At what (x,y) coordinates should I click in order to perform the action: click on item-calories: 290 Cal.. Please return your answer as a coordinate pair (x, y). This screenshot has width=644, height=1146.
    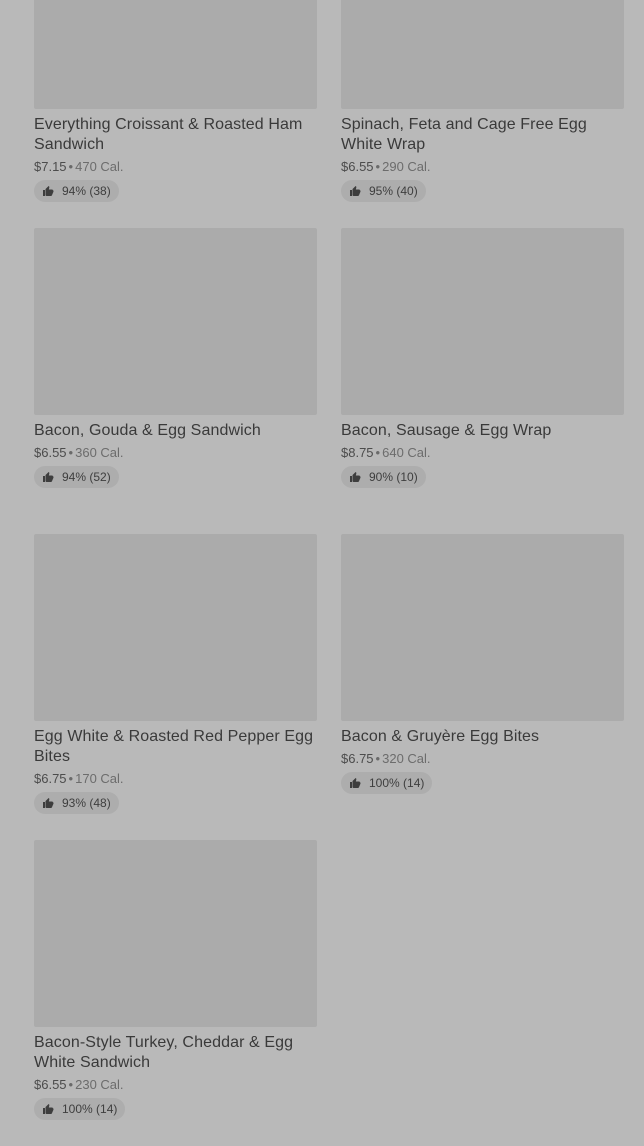
    Looking at the image, I should click on (406, 166).